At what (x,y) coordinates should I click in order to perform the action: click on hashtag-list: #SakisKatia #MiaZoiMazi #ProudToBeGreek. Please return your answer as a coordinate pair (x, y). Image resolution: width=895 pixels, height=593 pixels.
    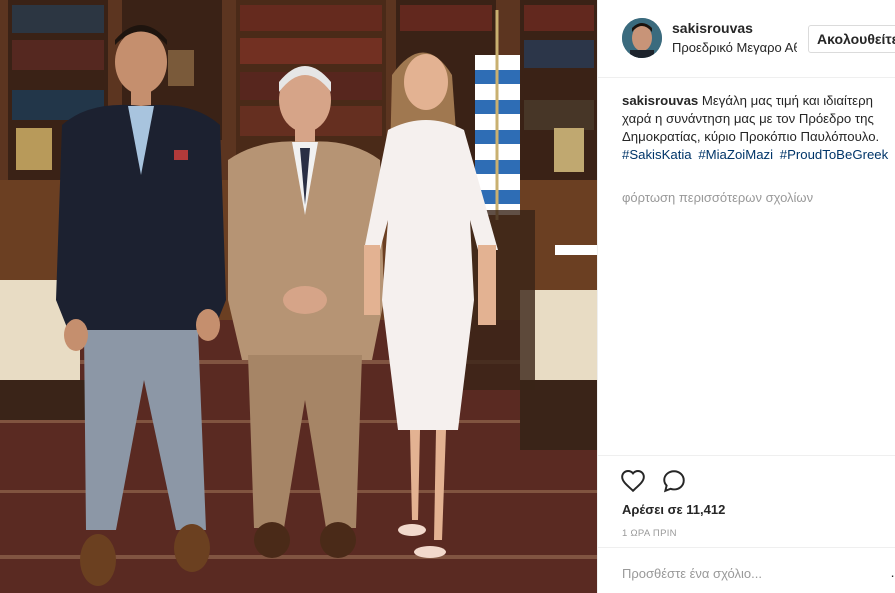
    Looking at the image, I should click on (758, 155).